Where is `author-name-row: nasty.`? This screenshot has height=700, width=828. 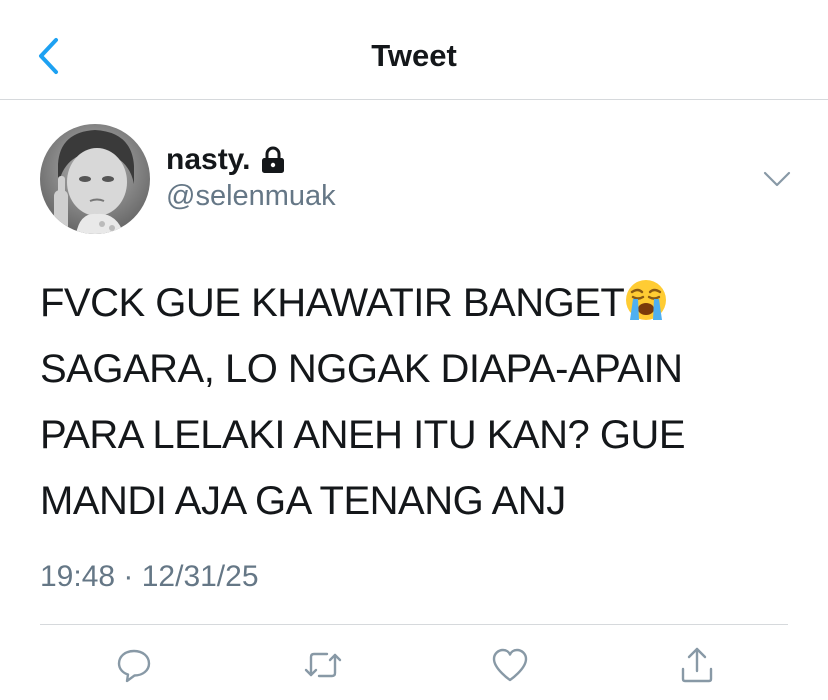 author-name-row: nasty. is located at coordinates (226, 160).